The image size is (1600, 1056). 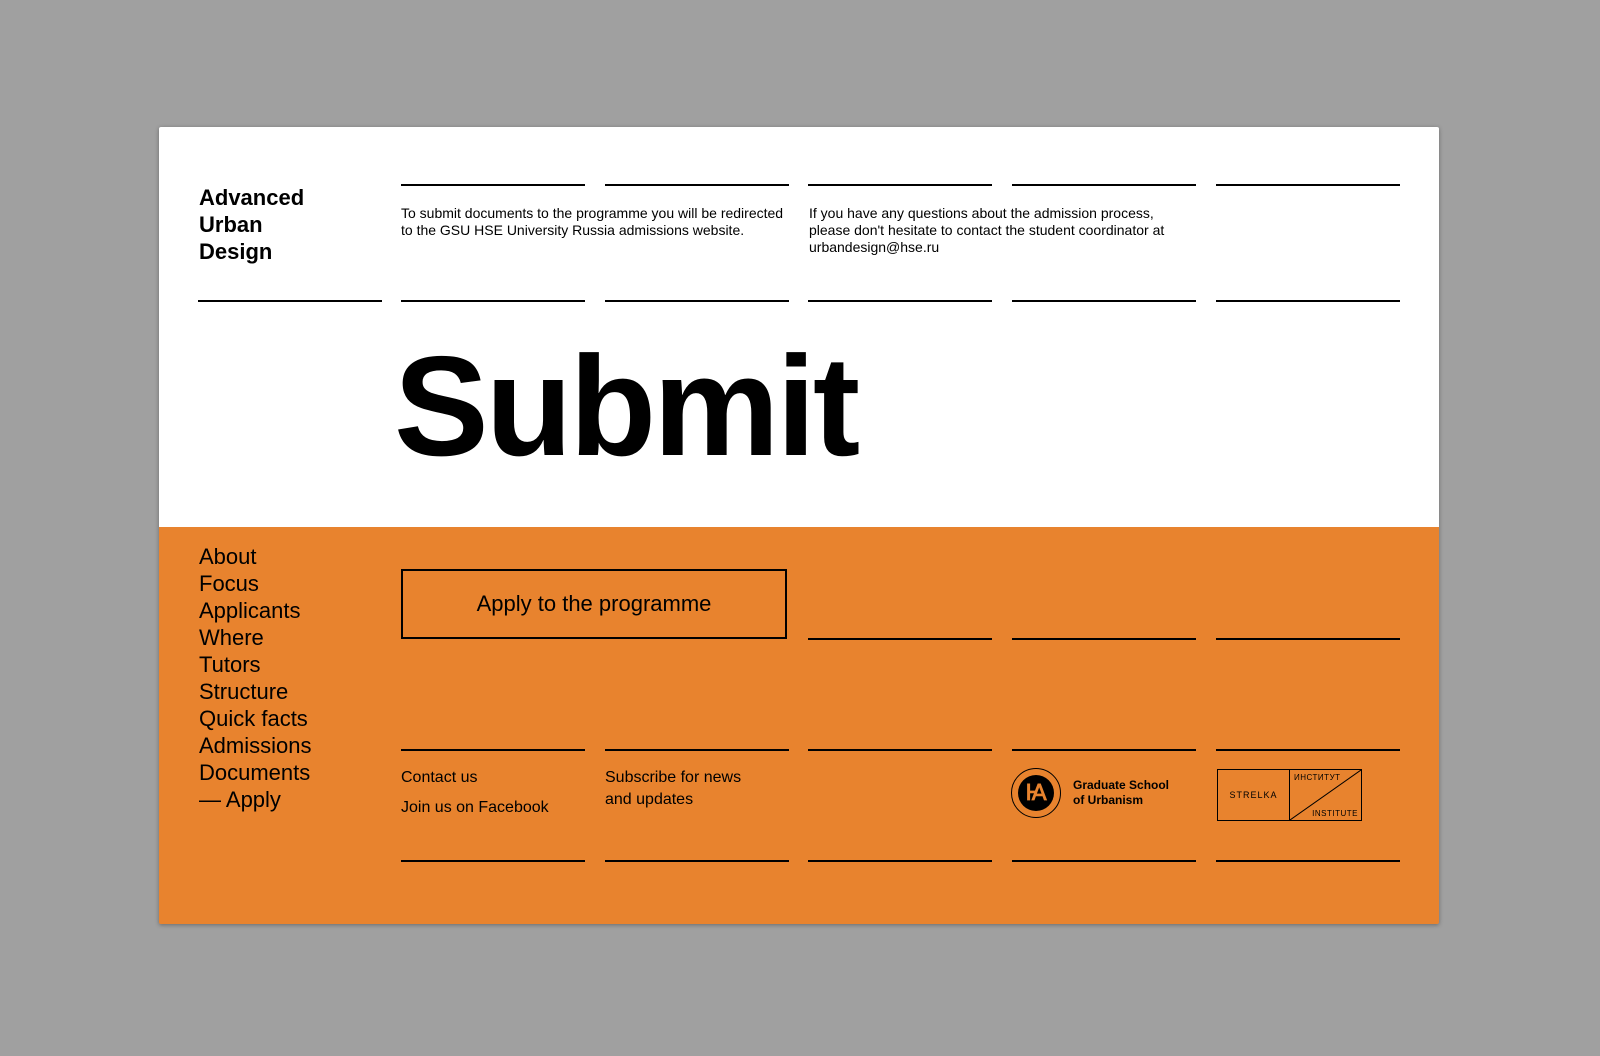 I want to click on apply-button: Apply to the programme, so click(x=594, y=604).